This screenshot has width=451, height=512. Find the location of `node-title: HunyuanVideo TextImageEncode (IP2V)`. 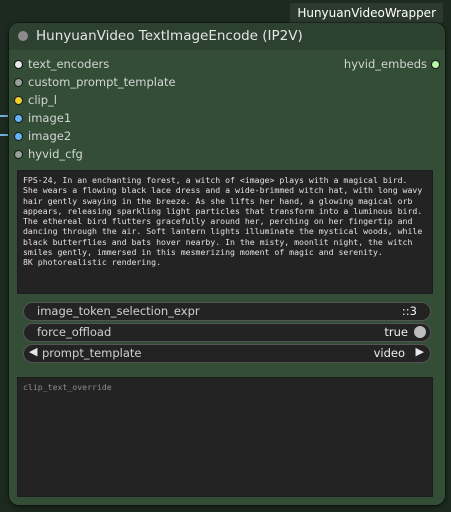

node-title: HunyuanVideo TextImageEncode (IP2V) is located at coordinates (169, 36).